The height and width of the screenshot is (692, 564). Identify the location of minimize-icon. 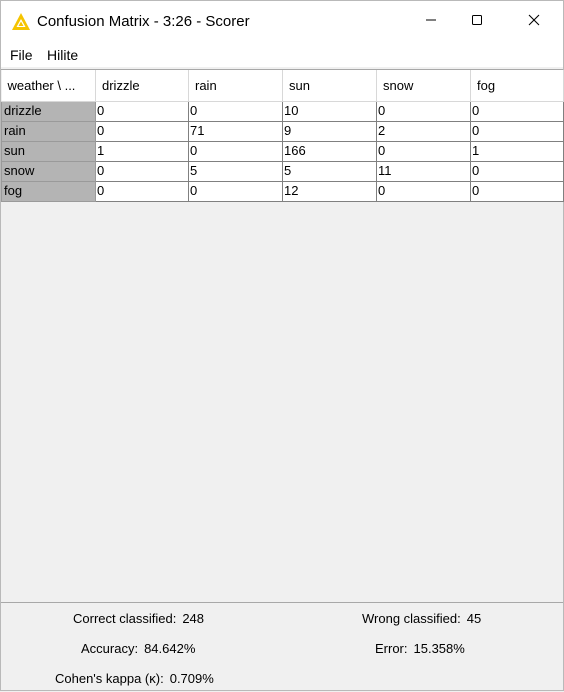
(431, 22).